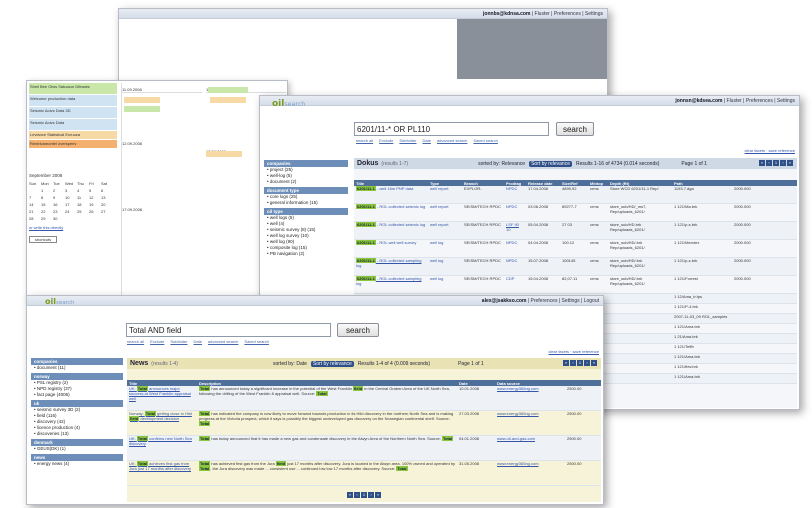 This screenshot has width=812, height=508. What do you see at coordinates (73, 88) in the screenshot?
I see `event-item: Shell Bee Oiws Satuacor Dilrwats` at bounding box center [73, 88].